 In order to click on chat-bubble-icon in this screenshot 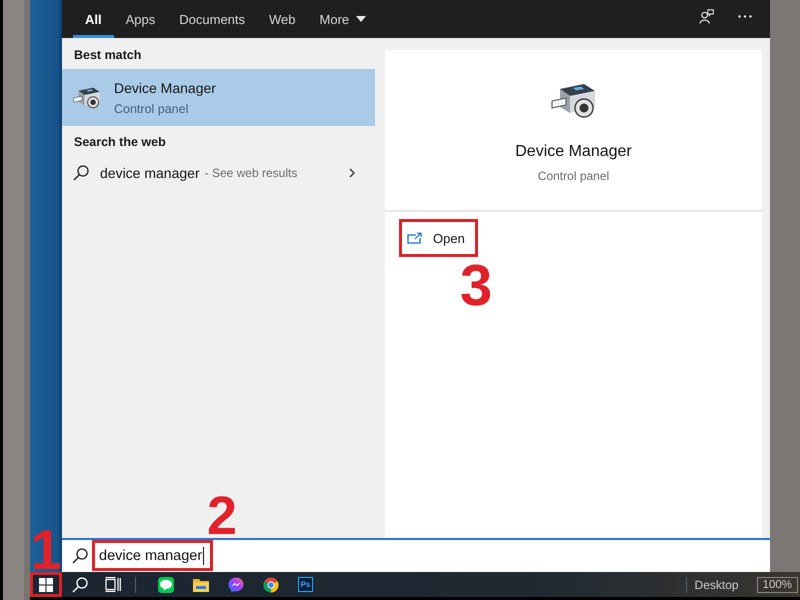, I will do `click(166, 584)`.